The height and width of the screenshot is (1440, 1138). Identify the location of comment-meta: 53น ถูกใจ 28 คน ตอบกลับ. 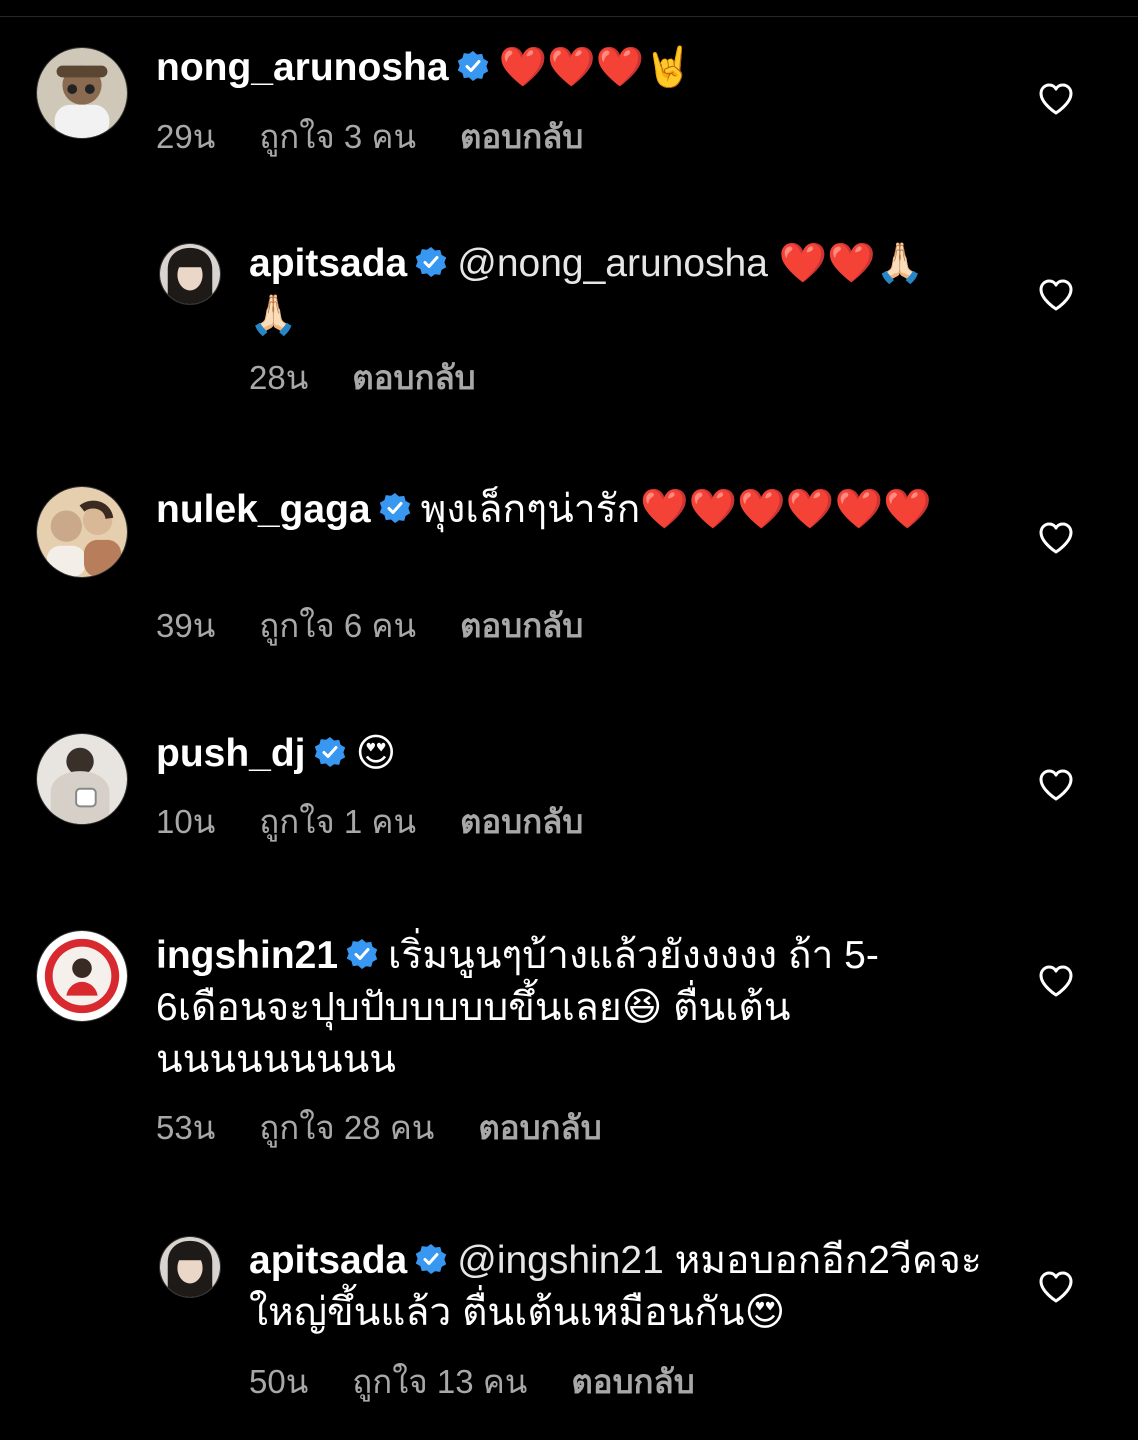
(401, 1128).